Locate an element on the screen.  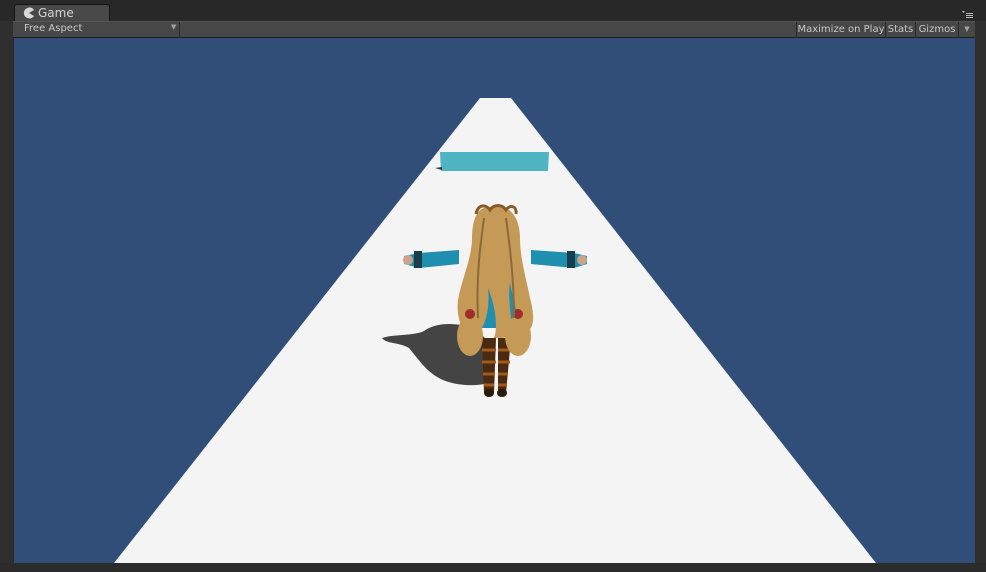
tab-menu-icon is located at coordinates (967, 15).